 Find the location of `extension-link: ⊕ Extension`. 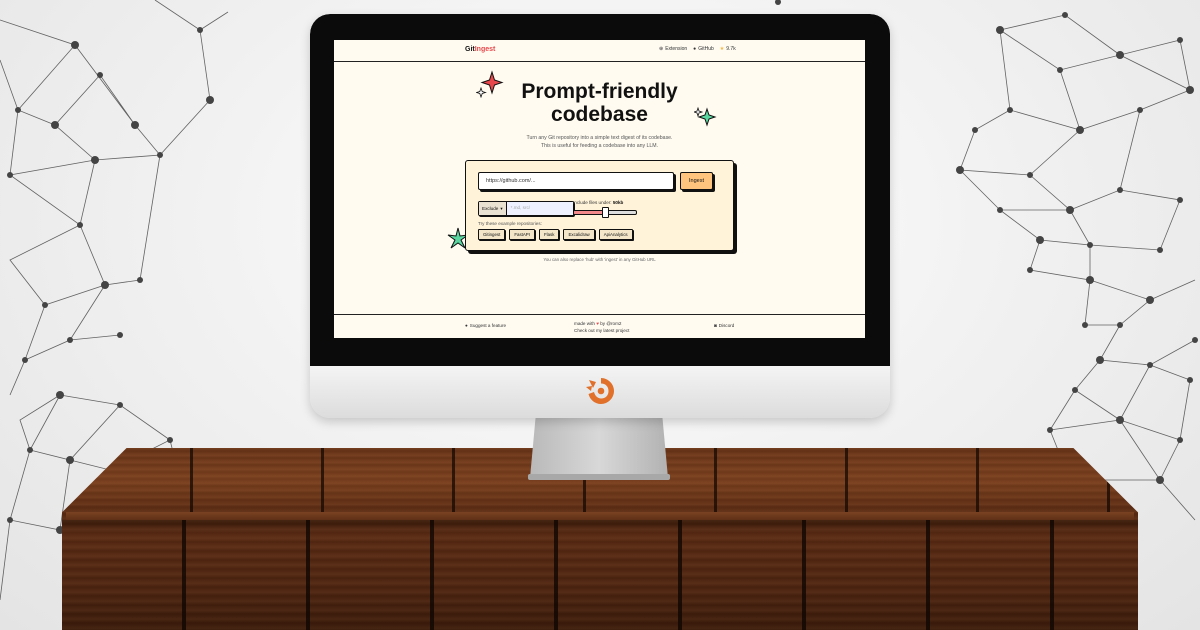

extension-link: ⊕ Extension is located at coordinates (673, 49).